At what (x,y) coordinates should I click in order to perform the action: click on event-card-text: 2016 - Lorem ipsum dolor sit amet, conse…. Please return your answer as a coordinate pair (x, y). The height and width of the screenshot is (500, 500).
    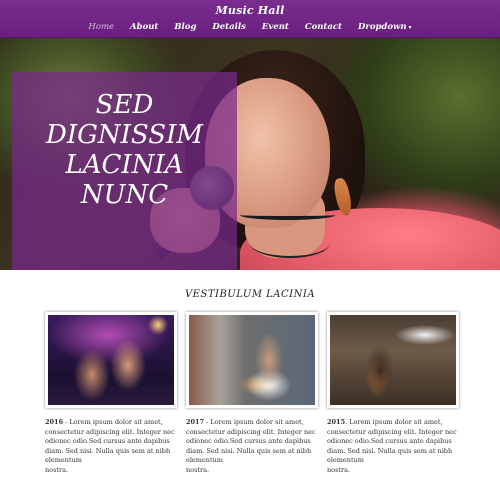
    Looking at the image, I should click on (111, 446).